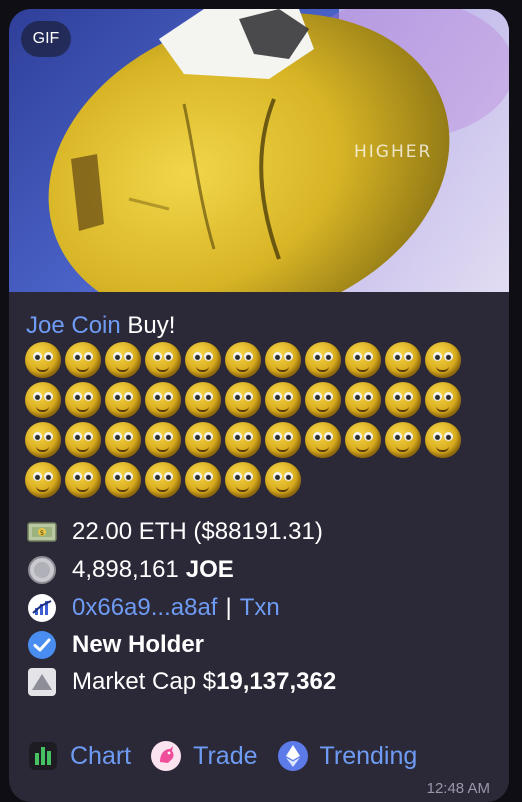  Describe the element at coordinates (46, 39) in the screenshot. I see `gif-badge: GIF` at that location.